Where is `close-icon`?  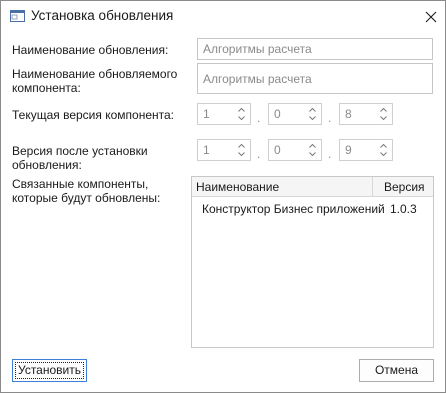
close-icon is located at coordinates (431, 17).